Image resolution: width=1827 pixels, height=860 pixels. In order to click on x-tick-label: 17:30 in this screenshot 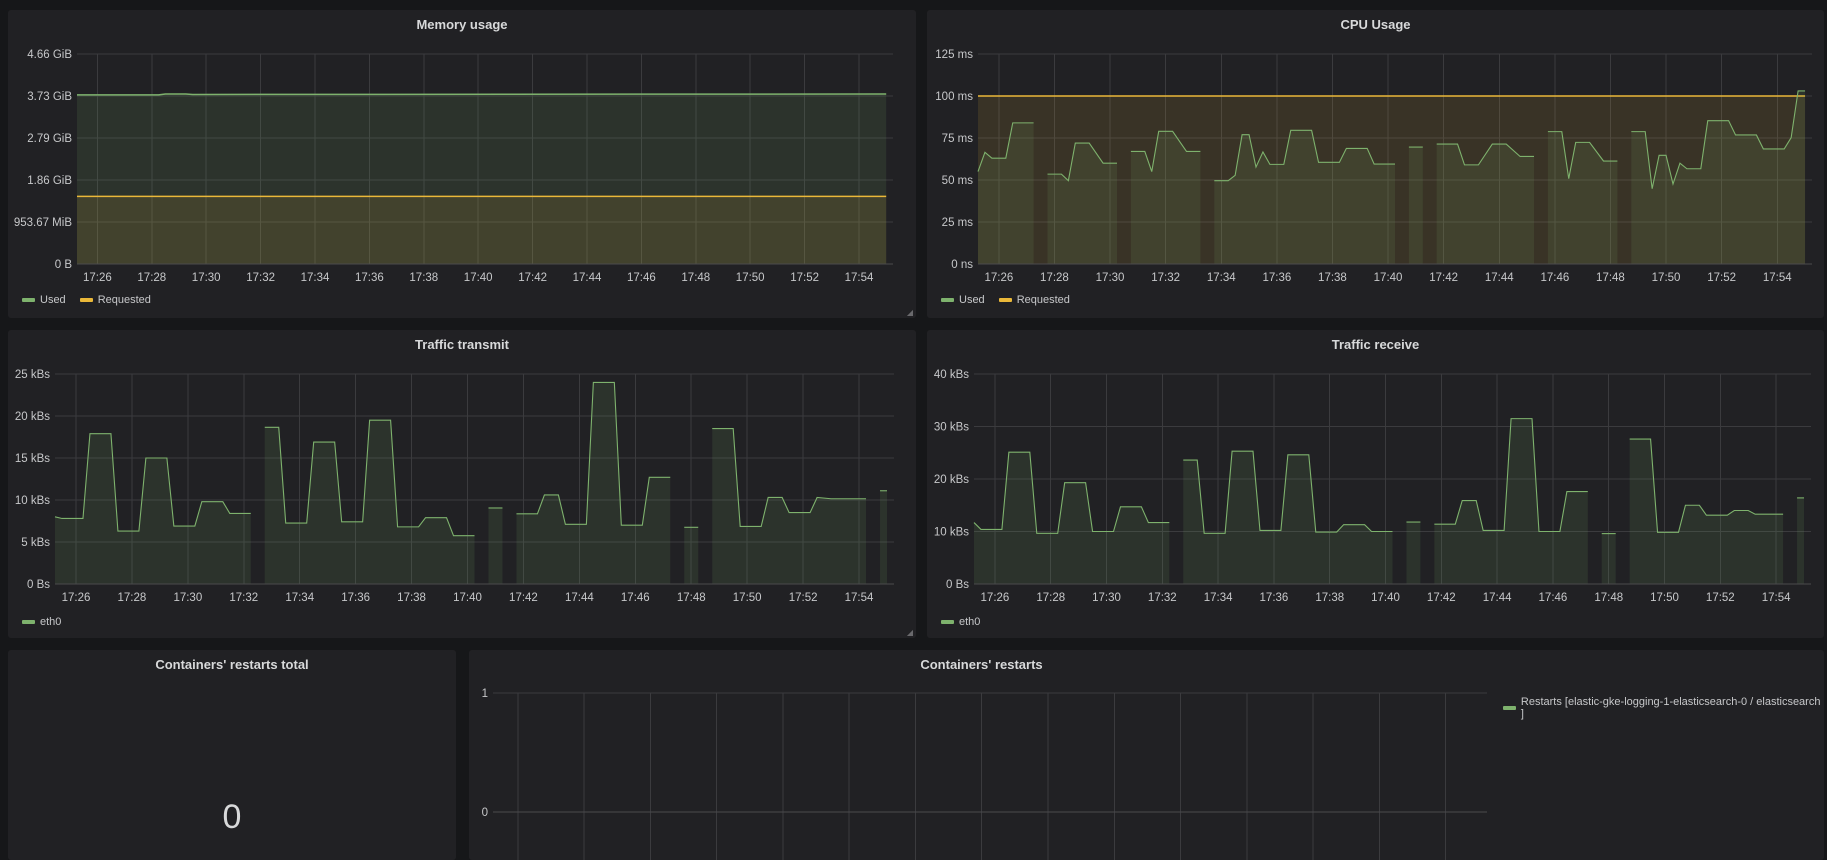, I will do `click(1106, 598)`.